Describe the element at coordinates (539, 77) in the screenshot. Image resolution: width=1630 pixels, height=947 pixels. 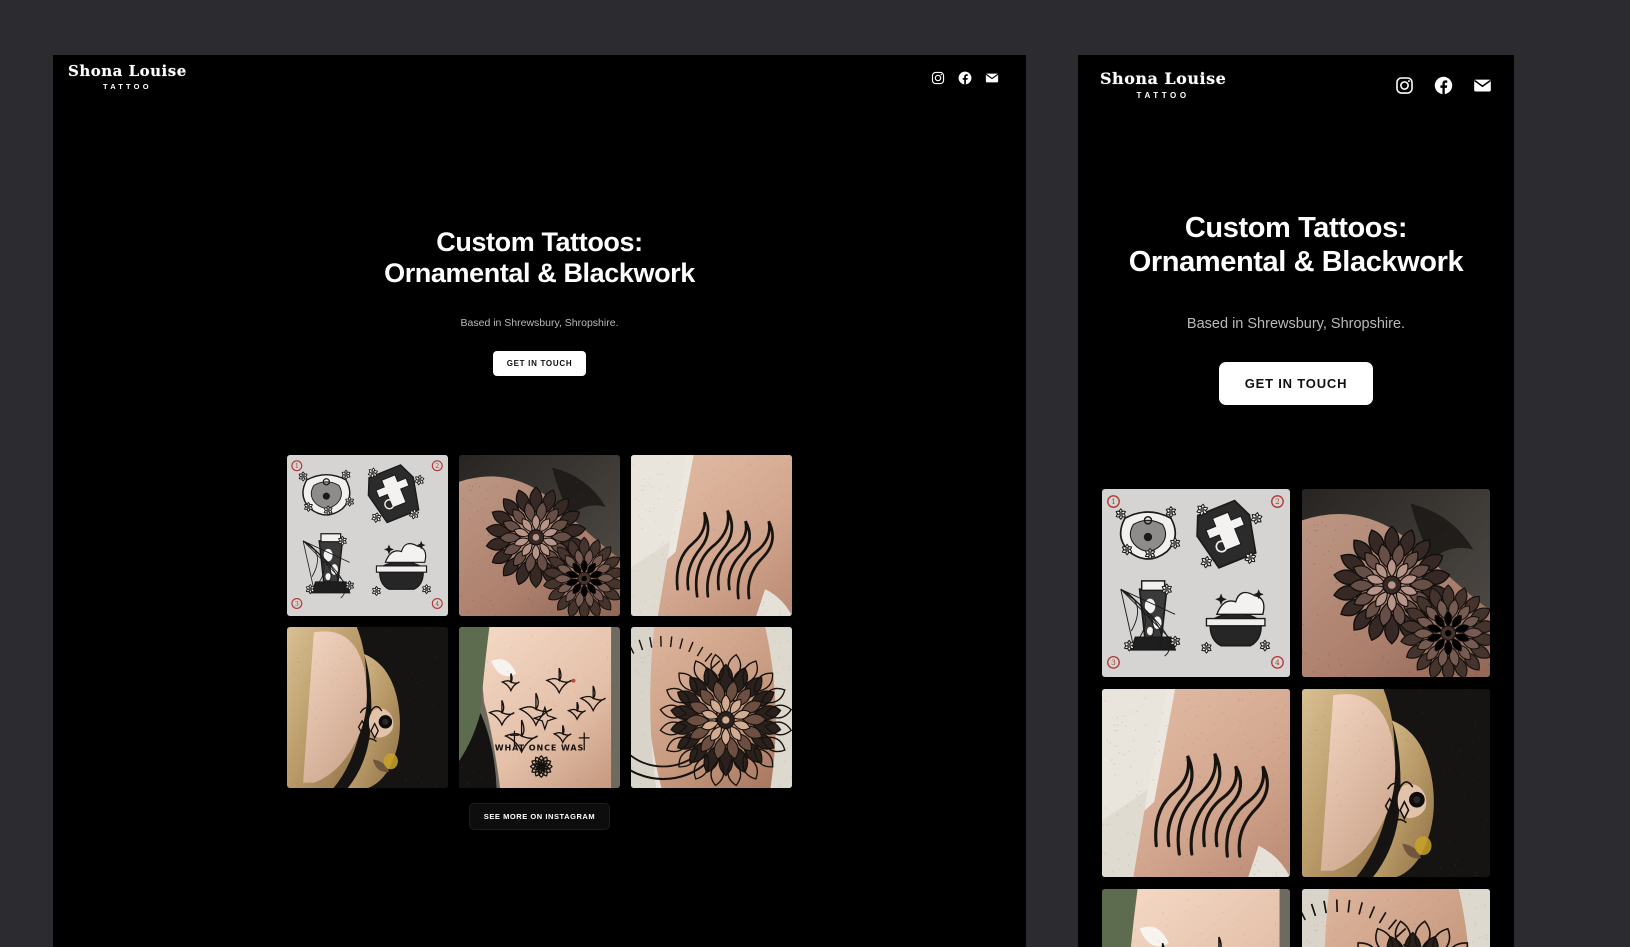
I see `site-header: Shona Louise TATTOO` at that location.